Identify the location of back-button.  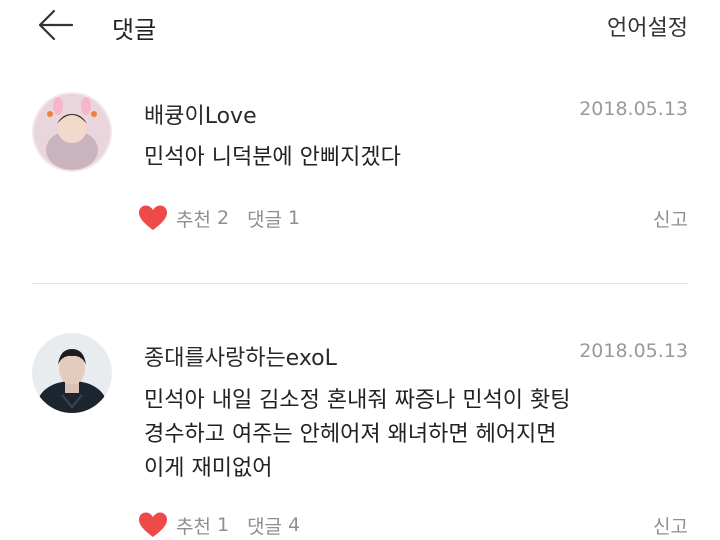
(56, 25).